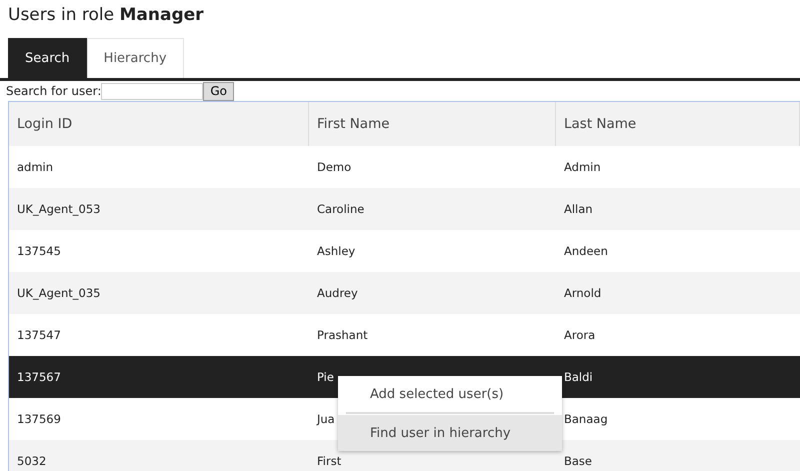 The width and height of the screenshot is (800, 471). What do you see at coordinates (39, 251) in the screenshot?
I see `table-cell: 137545` at bounding box center [39, 251].